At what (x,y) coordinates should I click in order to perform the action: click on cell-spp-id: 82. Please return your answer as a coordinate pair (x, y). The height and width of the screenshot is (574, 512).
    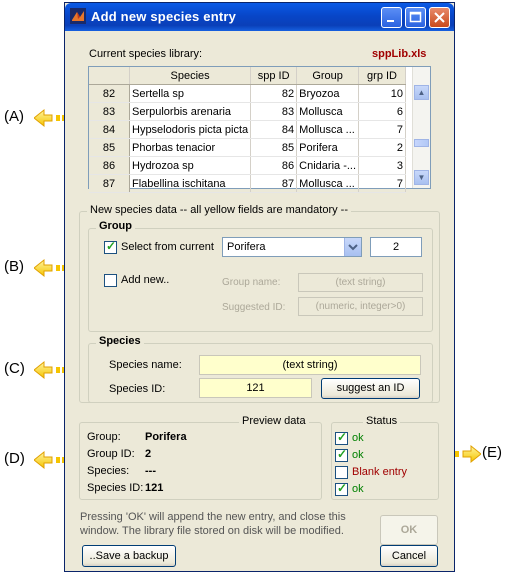
    Looking at the image, I should click on (274, 93).